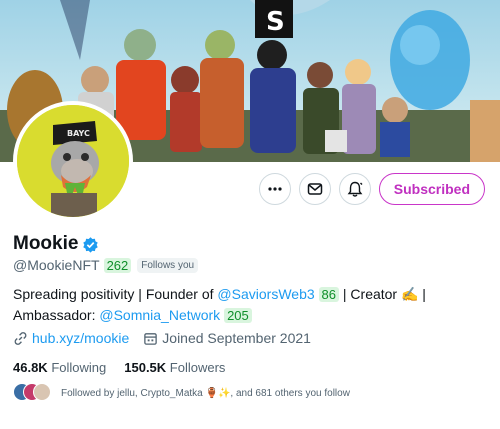 Image resolution: width=500 pixels, height=429 pixels. I want to click on followers-count: 150.5K, so click(145, 367).